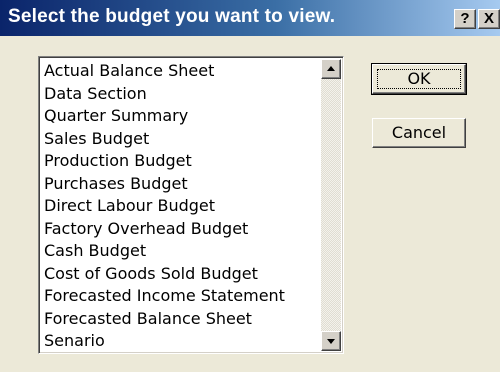 This screenshot has height=372, width=500. What do you see at coordinates (175, 71) in the screenshot?
I see `list-item: Actual Balance Sheet` at bounding box center [175, 71].